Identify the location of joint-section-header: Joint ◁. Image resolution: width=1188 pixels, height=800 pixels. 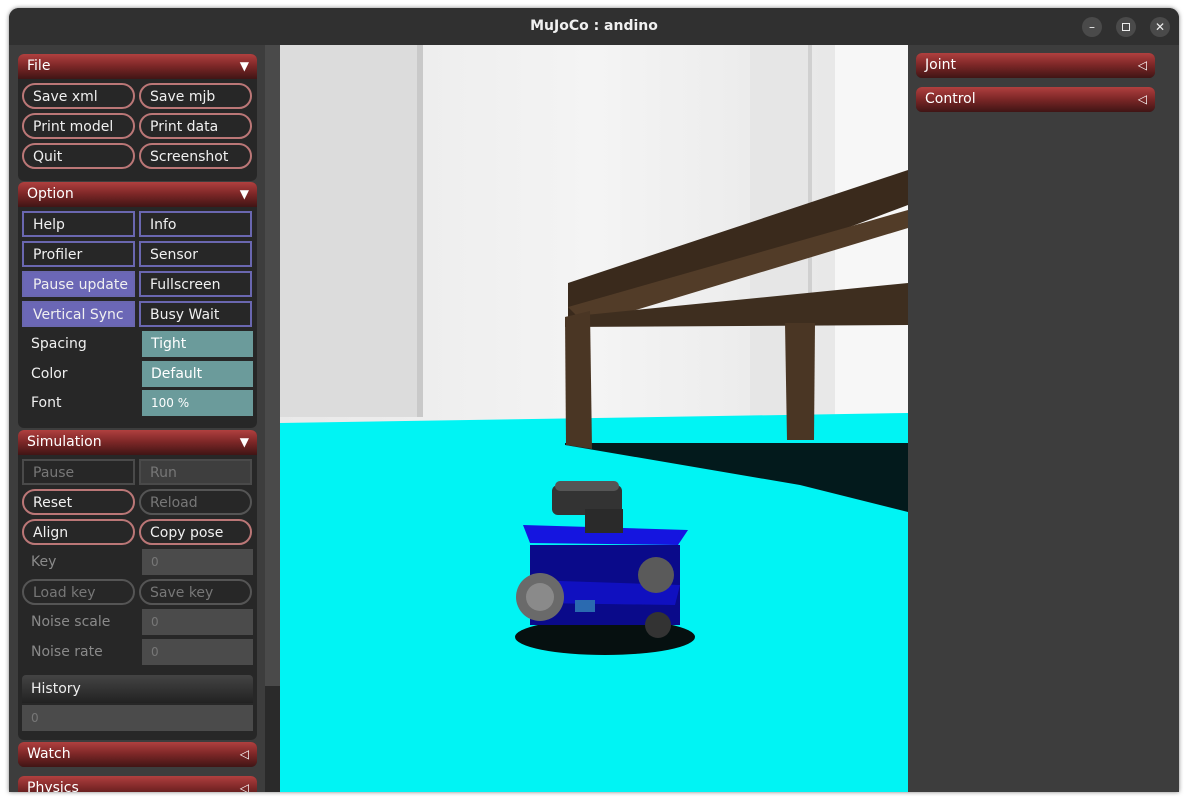
(1035, 65).